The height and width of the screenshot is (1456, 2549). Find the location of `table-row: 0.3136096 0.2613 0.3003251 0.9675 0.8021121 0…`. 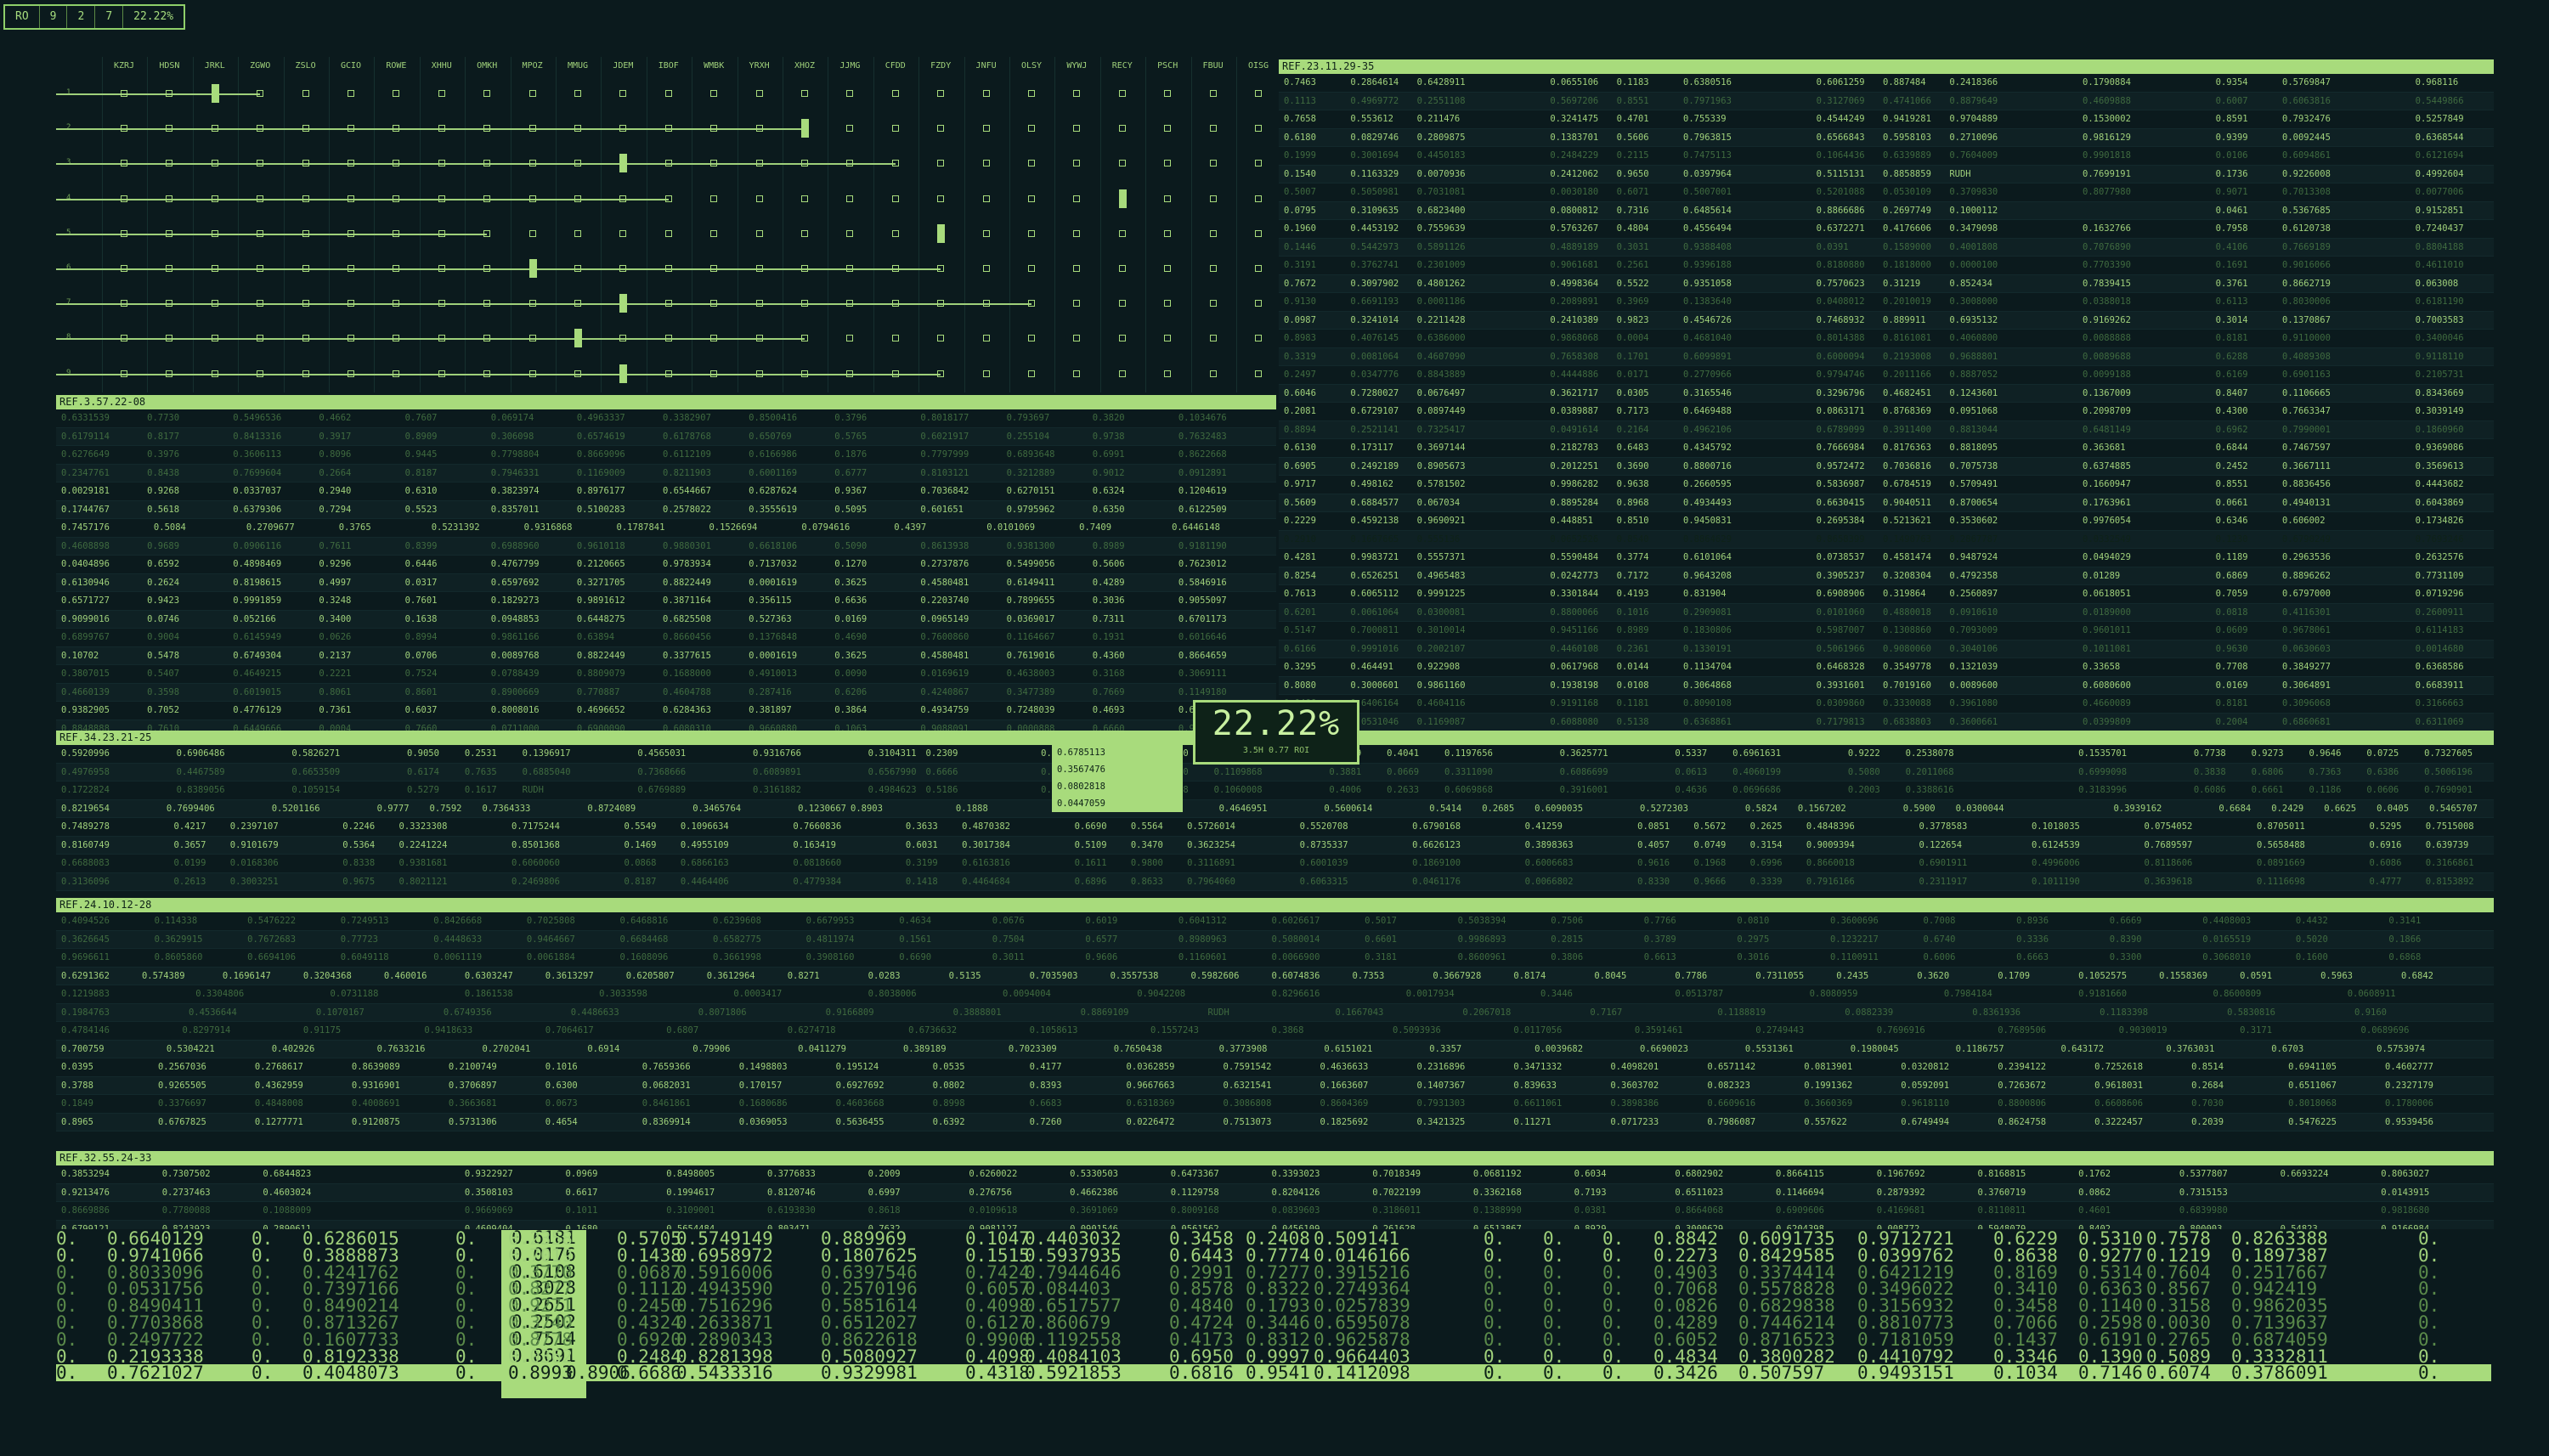

table-row: 0.3136096 0.2613 0.3003251 0.9675 0.8021121 0… is located at coordinates (1275, 882).